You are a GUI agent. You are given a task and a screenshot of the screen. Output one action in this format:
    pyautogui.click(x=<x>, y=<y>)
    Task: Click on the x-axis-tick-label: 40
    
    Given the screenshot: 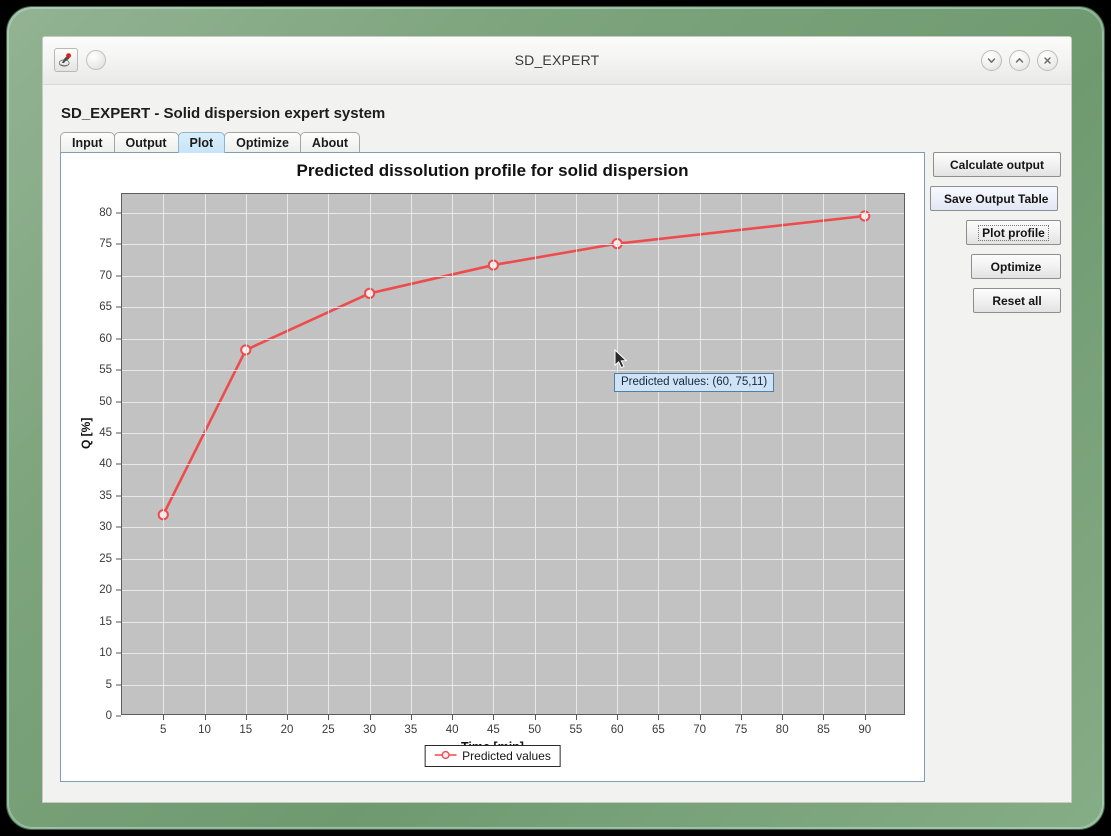 What is the action you would take?
    pyautogui.click(x=452, y=730)
    